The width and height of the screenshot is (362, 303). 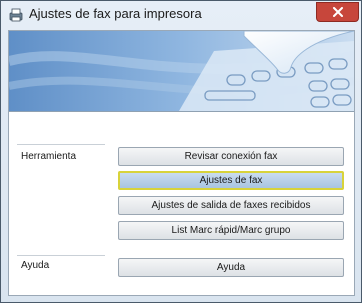 I want to click on close-button, so click(x=337, y=12).